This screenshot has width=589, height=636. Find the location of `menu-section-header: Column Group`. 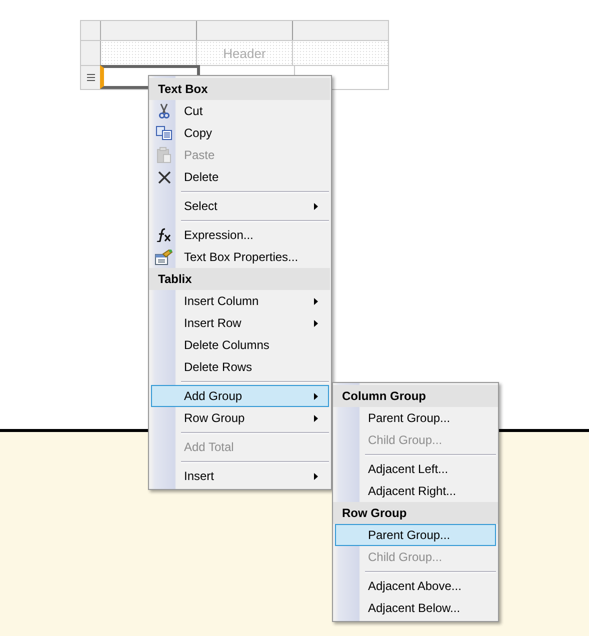

menu-section-header: Column Group is located at coordinates (415, 396).